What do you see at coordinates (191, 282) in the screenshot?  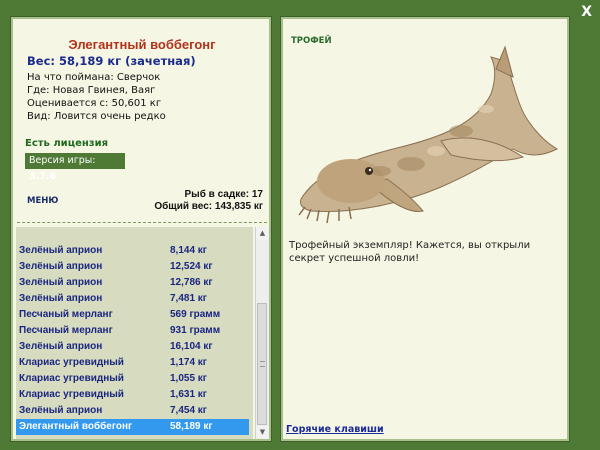 I see `catch-fish-weight: 12,786 кг` at bounding box center [191, 282].